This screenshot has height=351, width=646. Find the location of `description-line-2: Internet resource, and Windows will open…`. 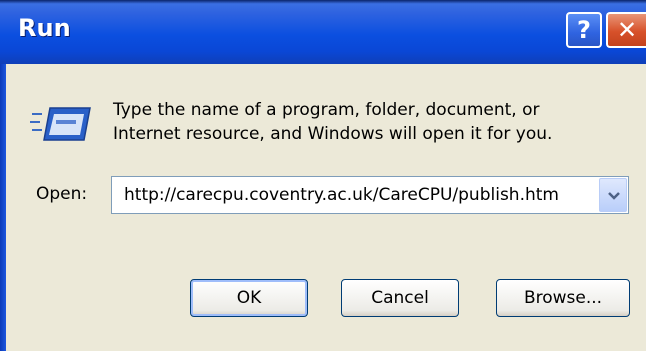

description-line-2: Internet resource, and Windows will open… is located at coordinates (333, 134).